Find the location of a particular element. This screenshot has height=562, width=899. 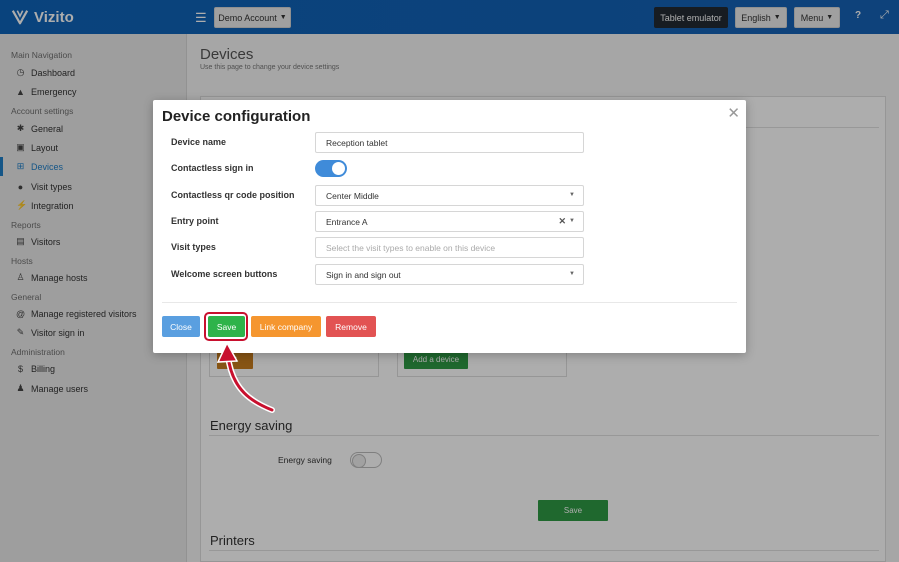

close-button: Close is located at coordinates (181, 326).